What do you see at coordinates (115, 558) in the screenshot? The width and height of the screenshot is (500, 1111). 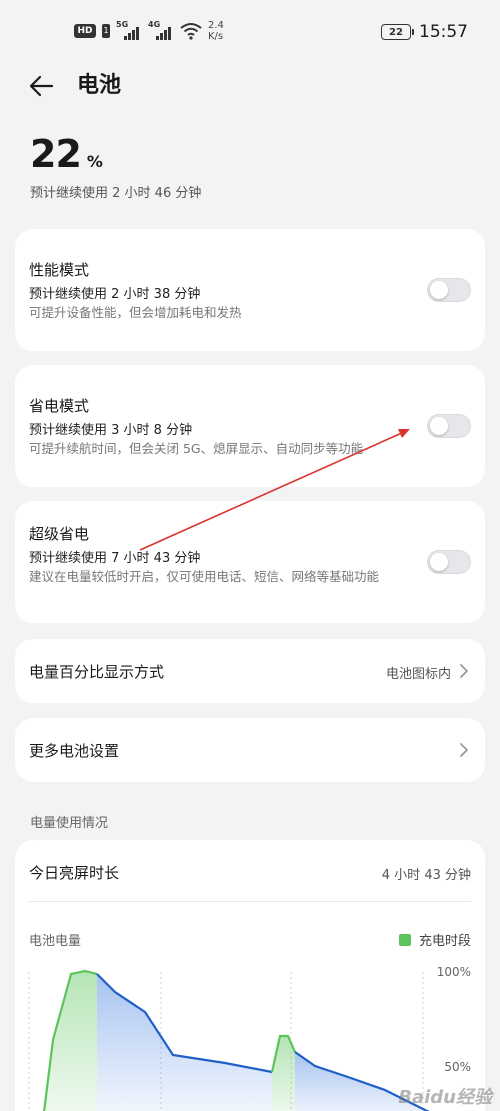 I see `ultra-power-saving-estimate: 预计继续使用 7 小时 43 分钟` at bounding box center [115, 558].